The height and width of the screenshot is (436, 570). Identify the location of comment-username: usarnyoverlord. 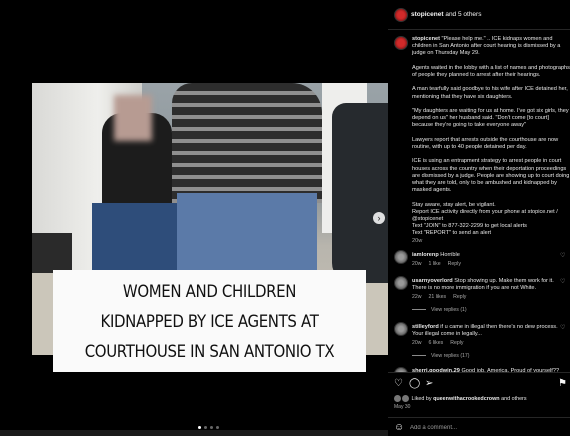
(432, 281).